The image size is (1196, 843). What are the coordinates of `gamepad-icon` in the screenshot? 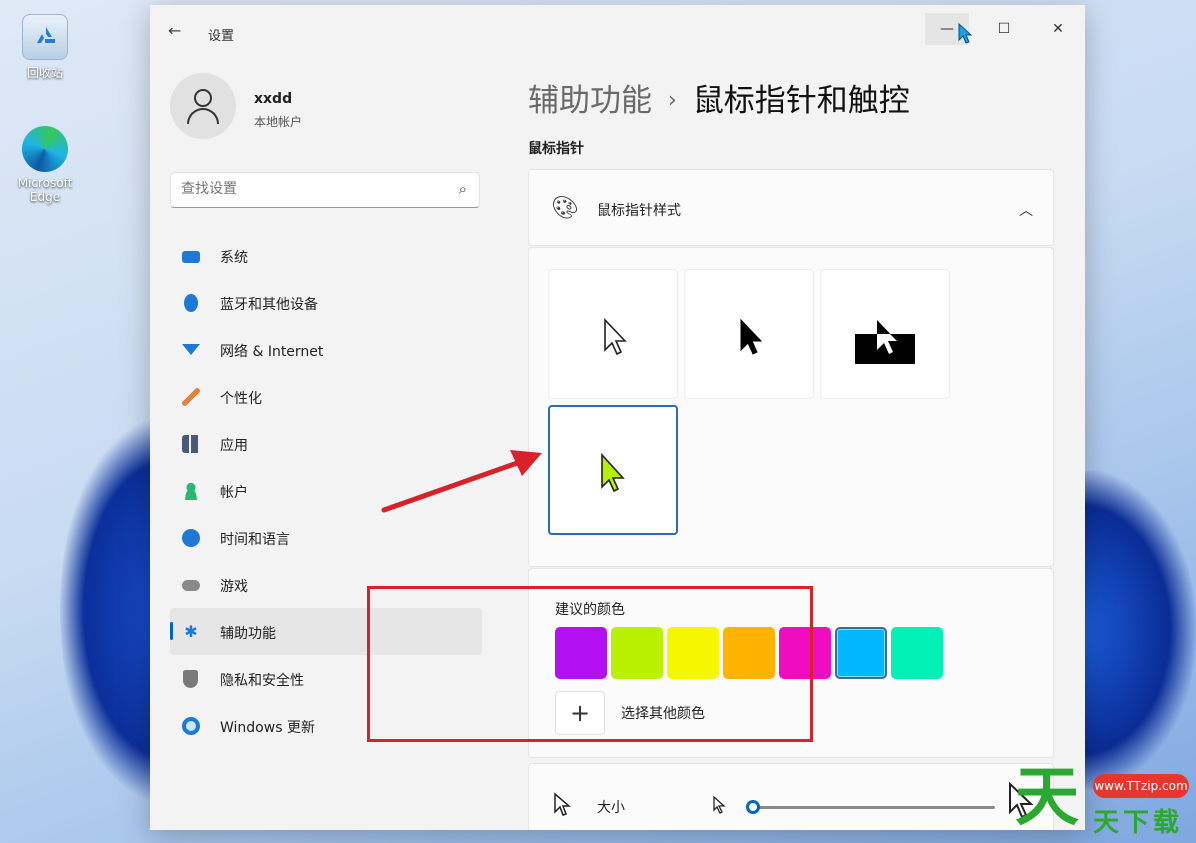 It's located at (191, 585).